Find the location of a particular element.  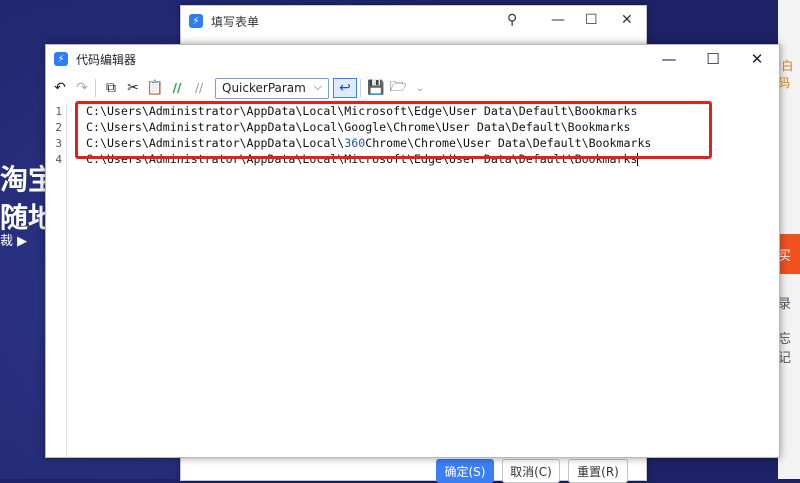

right-panel-label: l白码 is located at coordinates (786, 74).